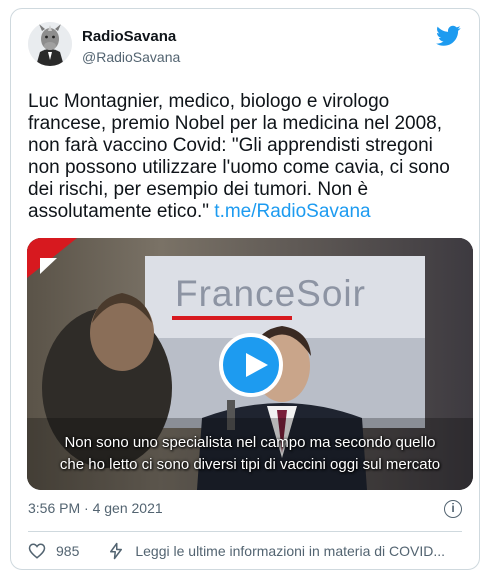  Describe the element at coordinates (116, 551) in the screenshot. I see `bolt-icon` at that location.